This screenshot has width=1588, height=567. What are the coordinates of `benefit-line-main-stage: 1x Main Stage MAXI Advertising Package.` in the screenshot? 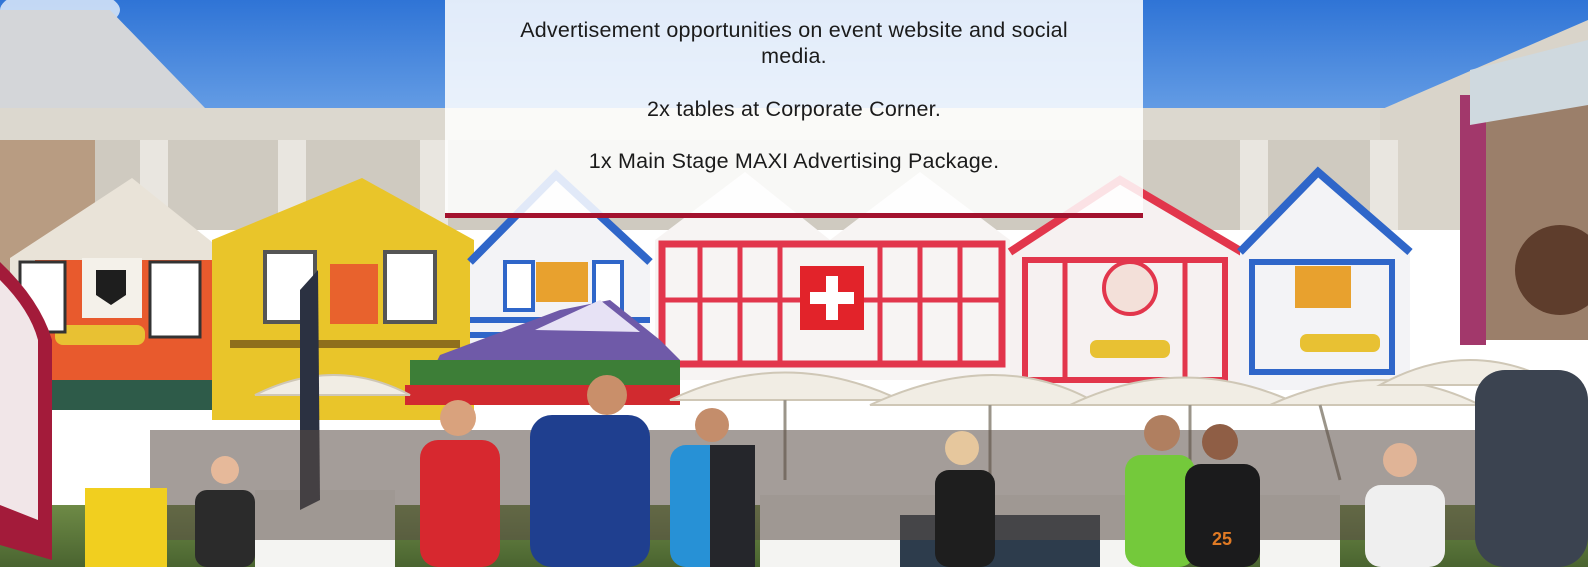 It's located at (794, 161).